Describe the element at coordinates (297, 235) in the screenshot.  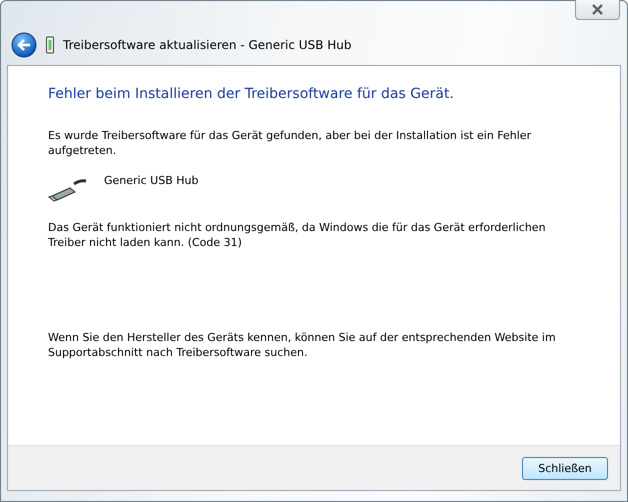
I see `status-text: Das Gerät funktioniert nicht ordnungsgemäß, da Windows die für das Gerät erforderlichen Treiber nicht laden kann. (Code 31)` at that location.